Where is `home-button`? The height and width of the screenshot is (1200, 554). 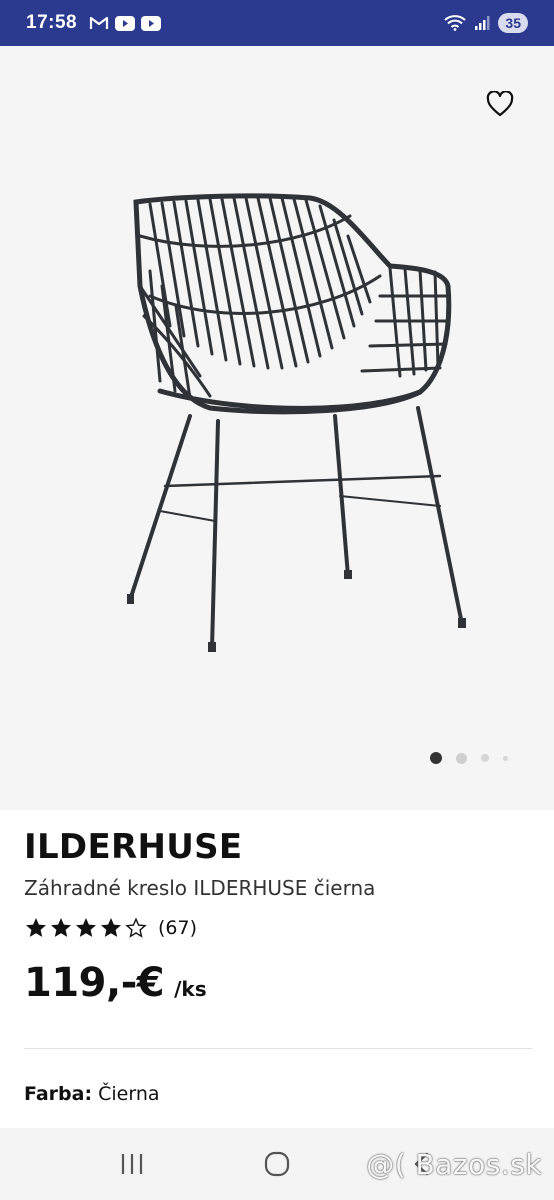 home-button is located at coordinates (277, 1164).